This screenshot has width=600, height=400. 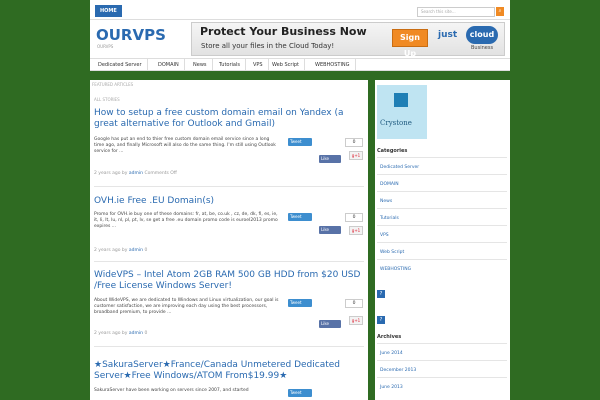 I want to click on site-logo: OURVPS, so click(x=131, y=35).